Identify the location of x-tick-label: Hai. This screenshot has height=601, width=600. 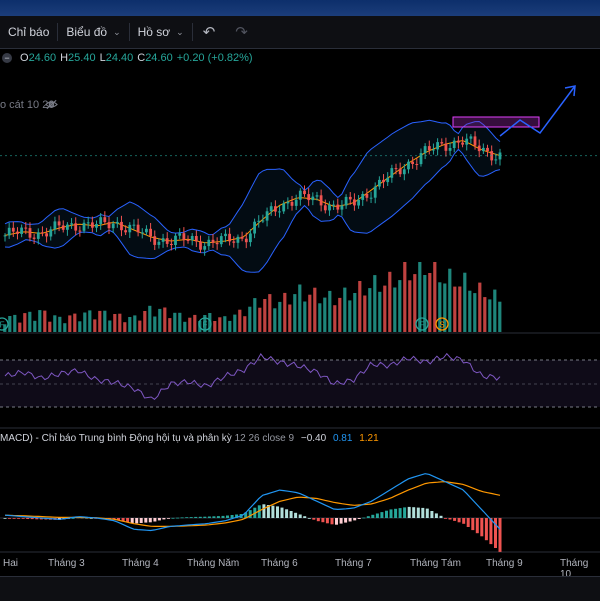
(11, 563).